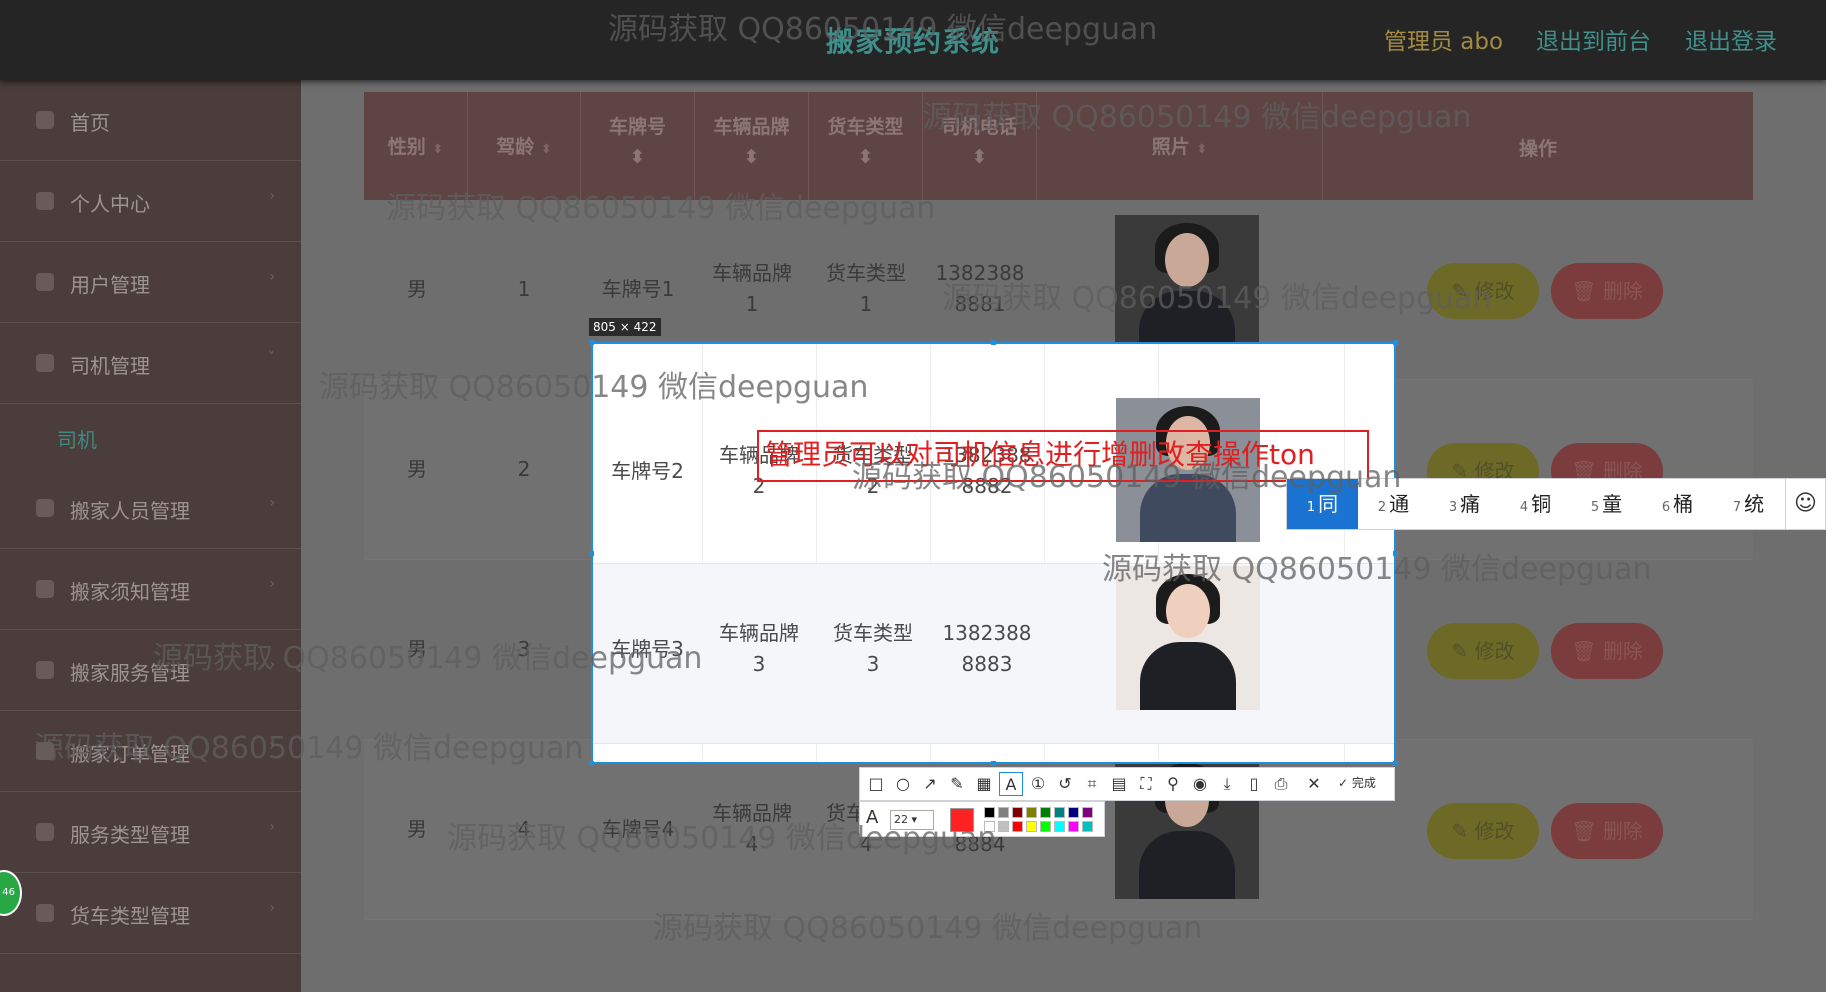  Describe the element at coordinates (45, 913) in the screenshot. I see `truck-icon` at that location.